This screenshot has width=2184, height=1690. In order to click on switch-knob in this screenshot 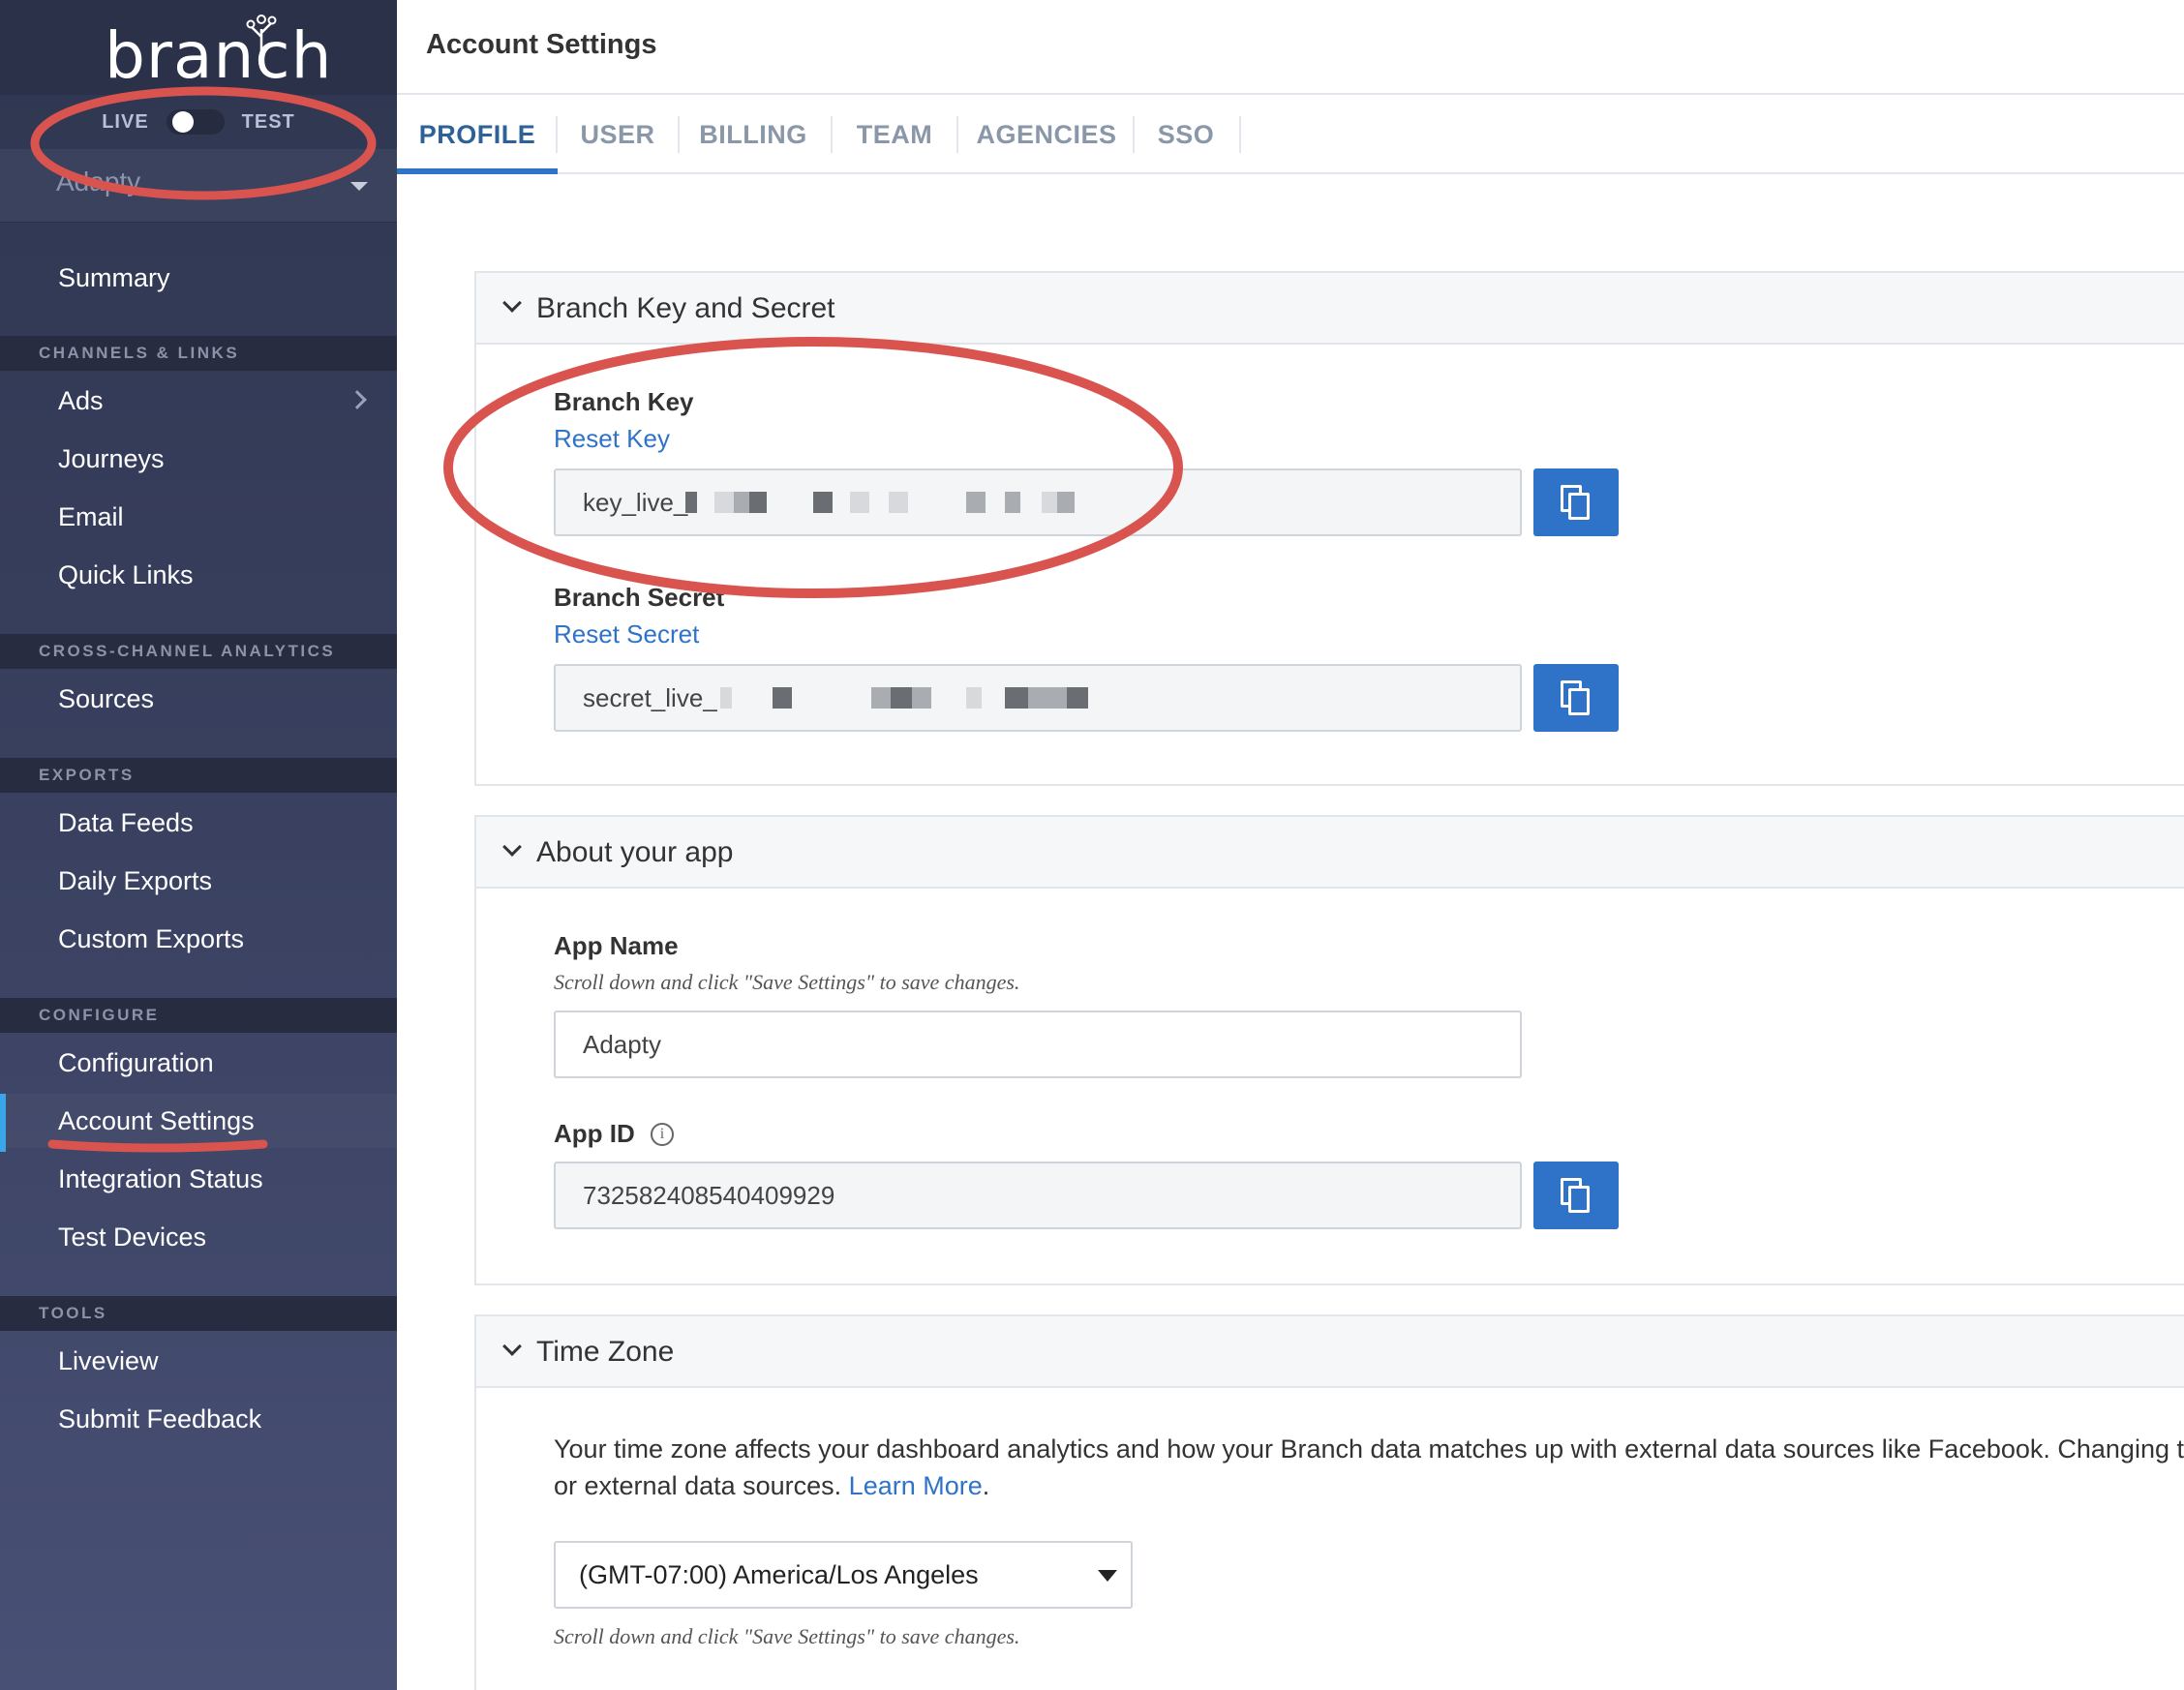, I will do `click(183, 122)`.